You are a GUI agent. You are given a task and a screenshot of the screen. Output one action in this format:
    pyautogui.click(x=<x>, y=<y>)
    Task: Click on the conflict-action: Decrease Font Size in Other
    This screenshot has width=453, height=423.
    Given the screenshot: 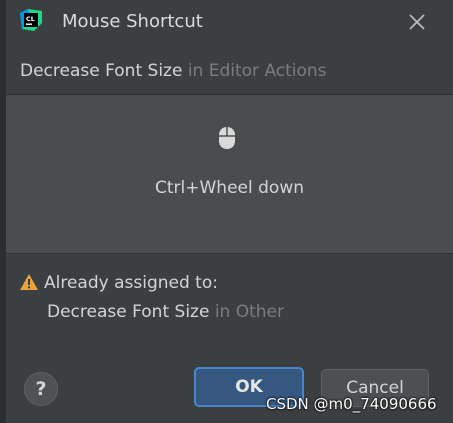 What is the action you would take?
    pyautogui.click(x=165, y=312)
    